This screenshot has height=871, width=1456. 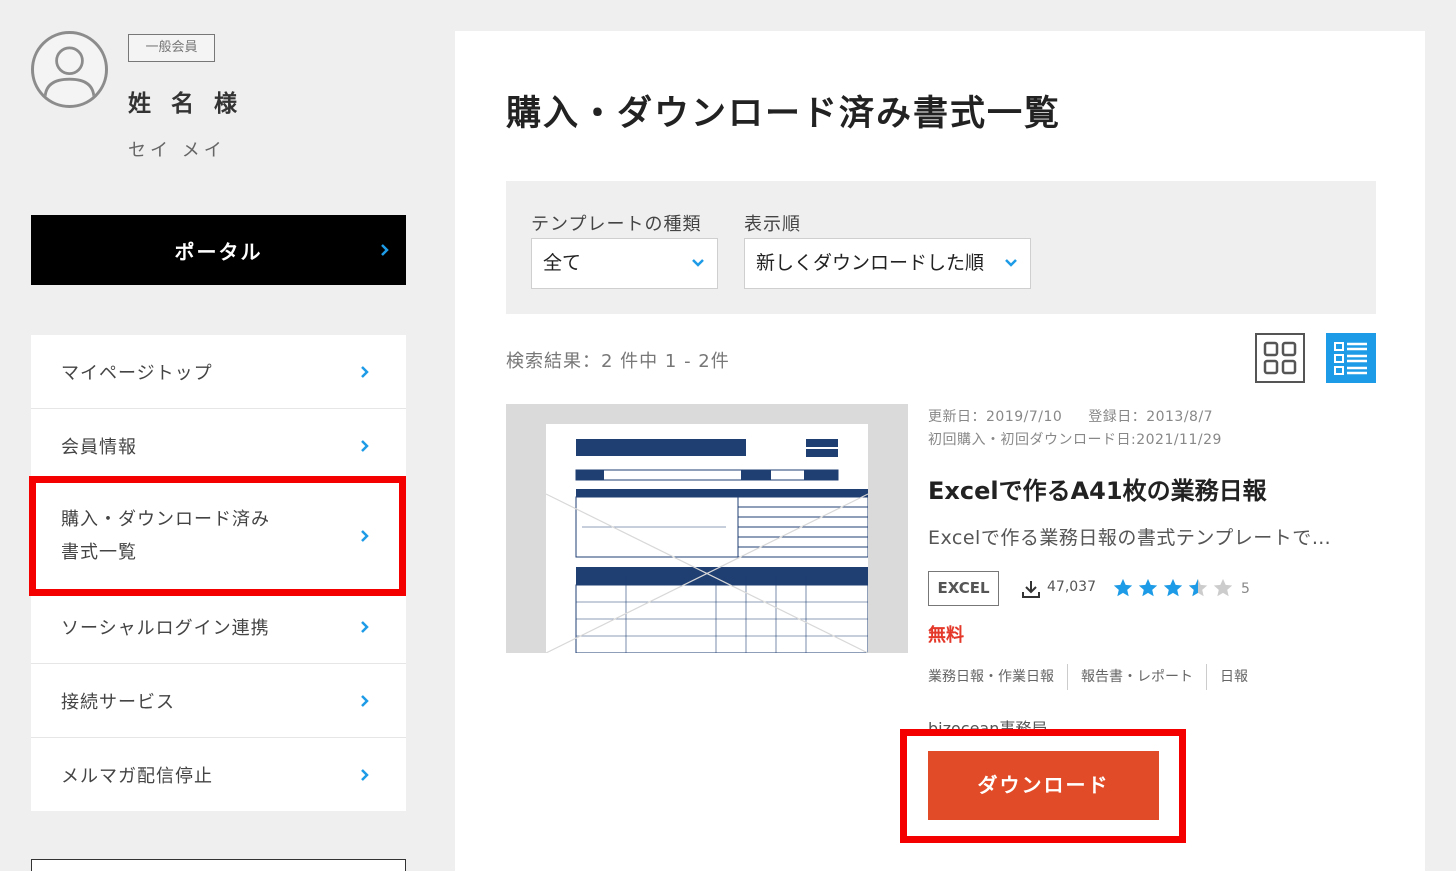 I want to click on list-icon, so click(x=1350, y=358).